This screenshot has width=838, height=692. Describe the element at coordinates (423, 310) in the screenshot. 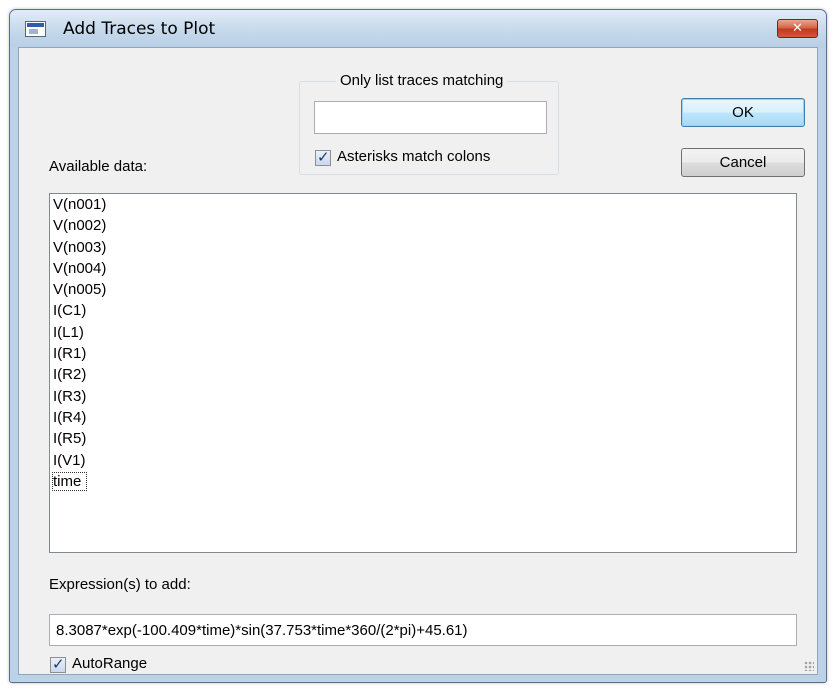

I see `list-item: I(C1)` at that location.